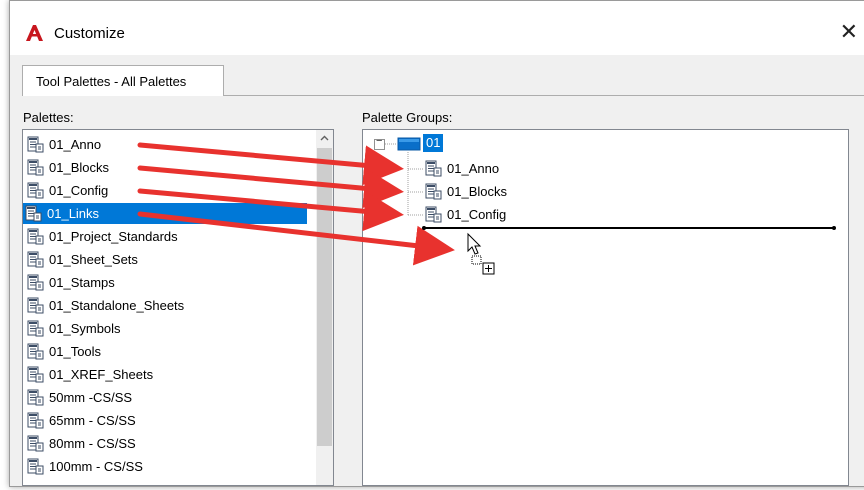  I want to click on tree-child-label: 01_Blocks, so click(477, 191).